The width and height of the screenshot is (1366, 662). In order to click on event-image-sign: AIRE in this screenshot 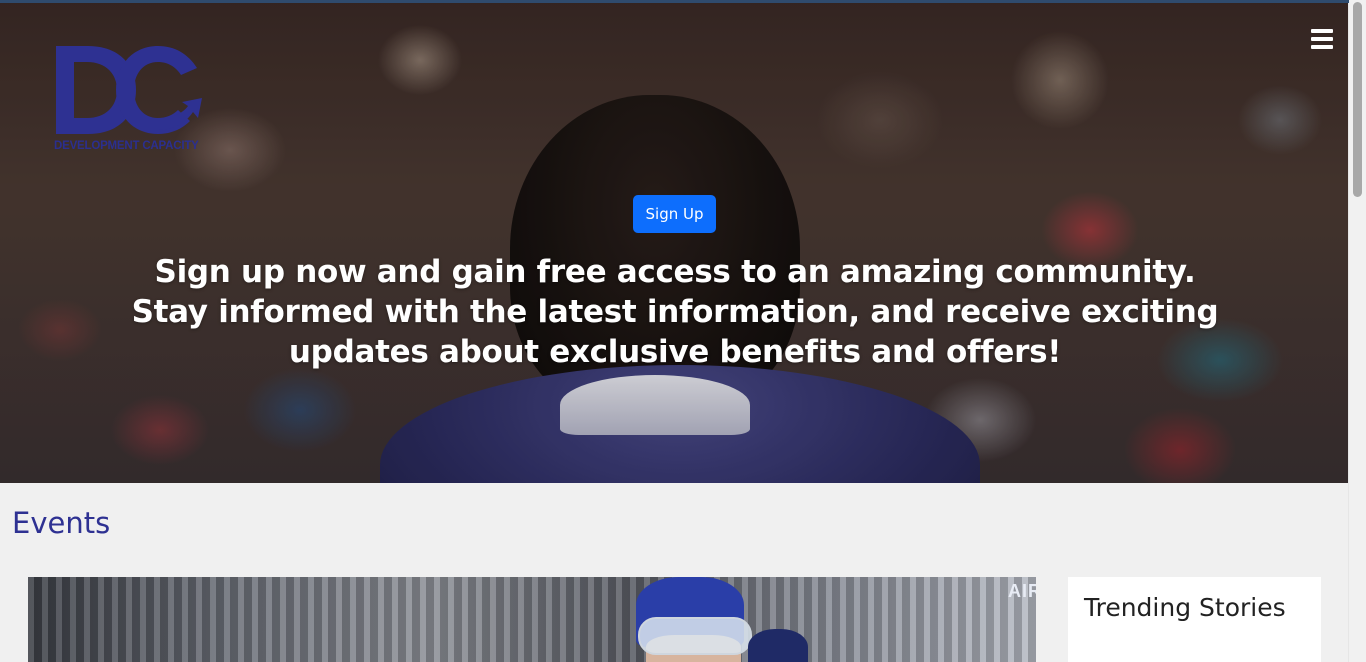, I will do `click(1022, 591)`.